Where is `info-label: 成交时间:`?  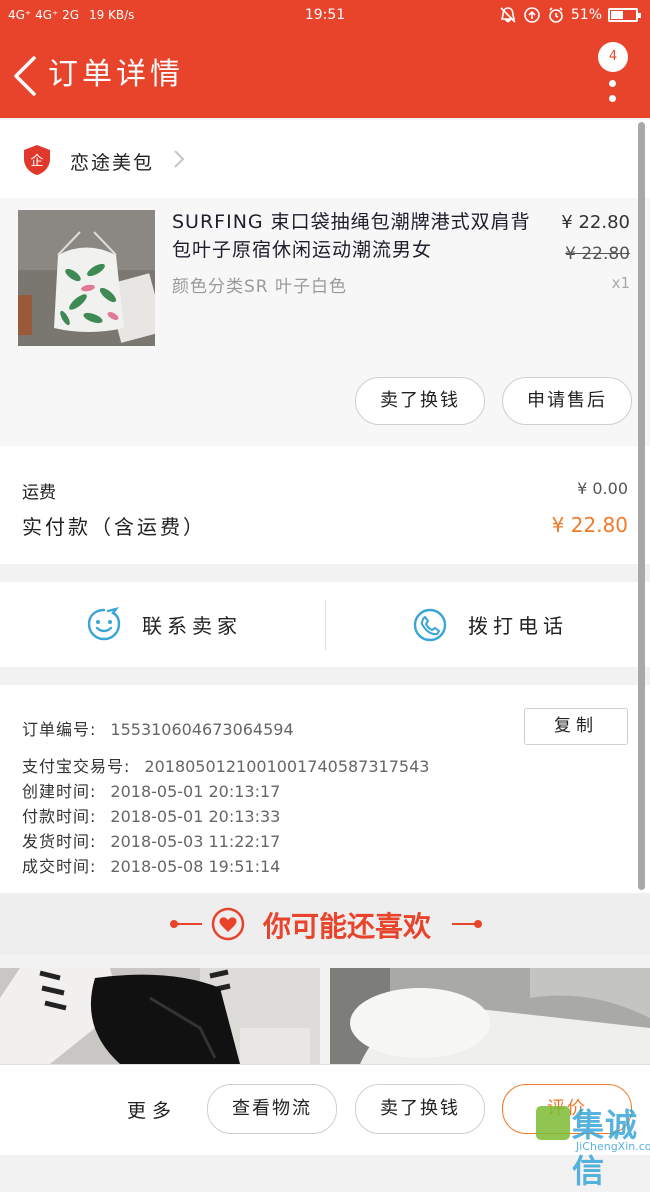
info-label: 成交时间: is located at coordinates (59, 866).